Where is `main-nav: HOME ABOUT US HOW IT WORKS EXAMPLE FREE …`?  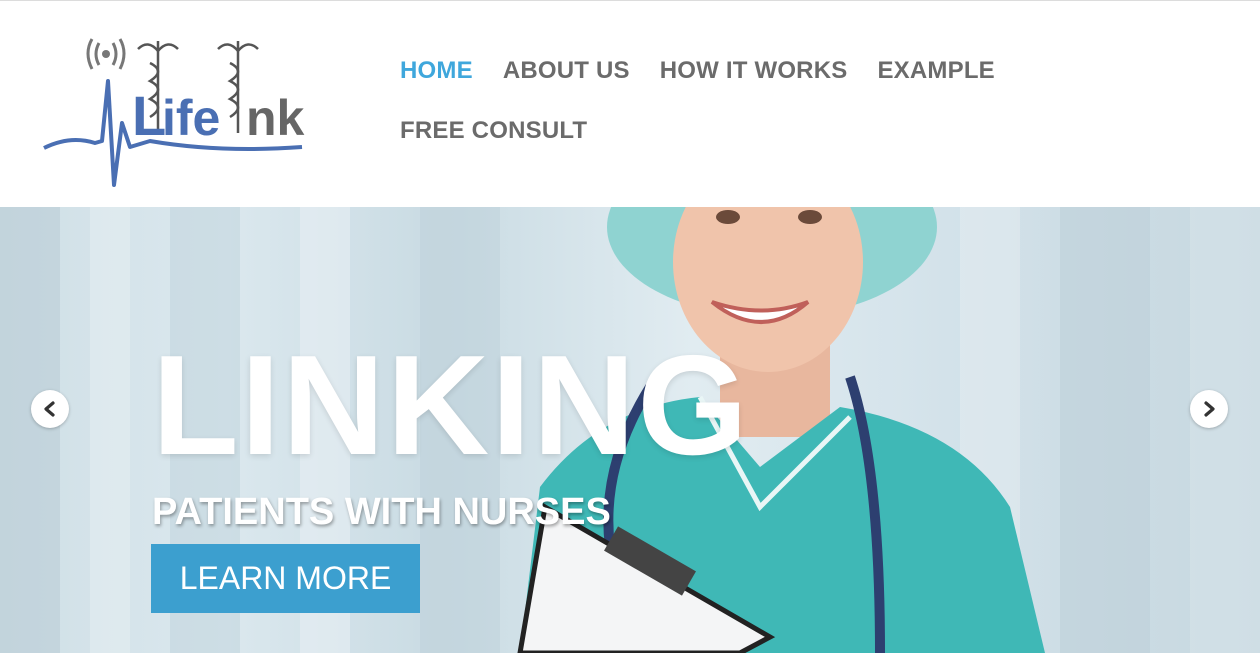
main-nav: HOME ABOUT US HOW IT WORKS EXAMPLE FREE … is located at coordinates (730, 101).